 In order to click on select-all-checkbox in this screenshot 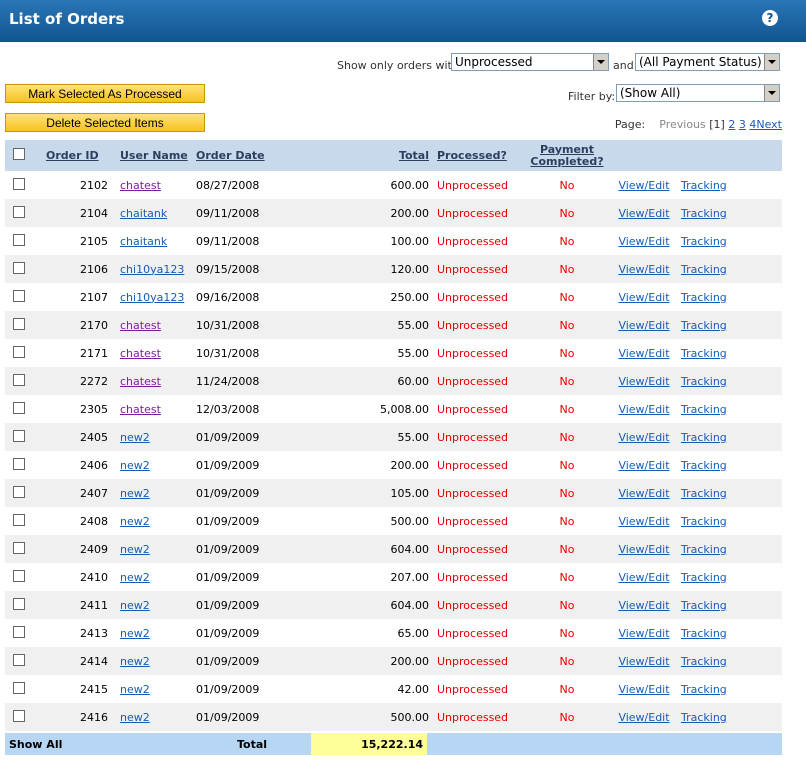, I will do `click(19, 154)`.